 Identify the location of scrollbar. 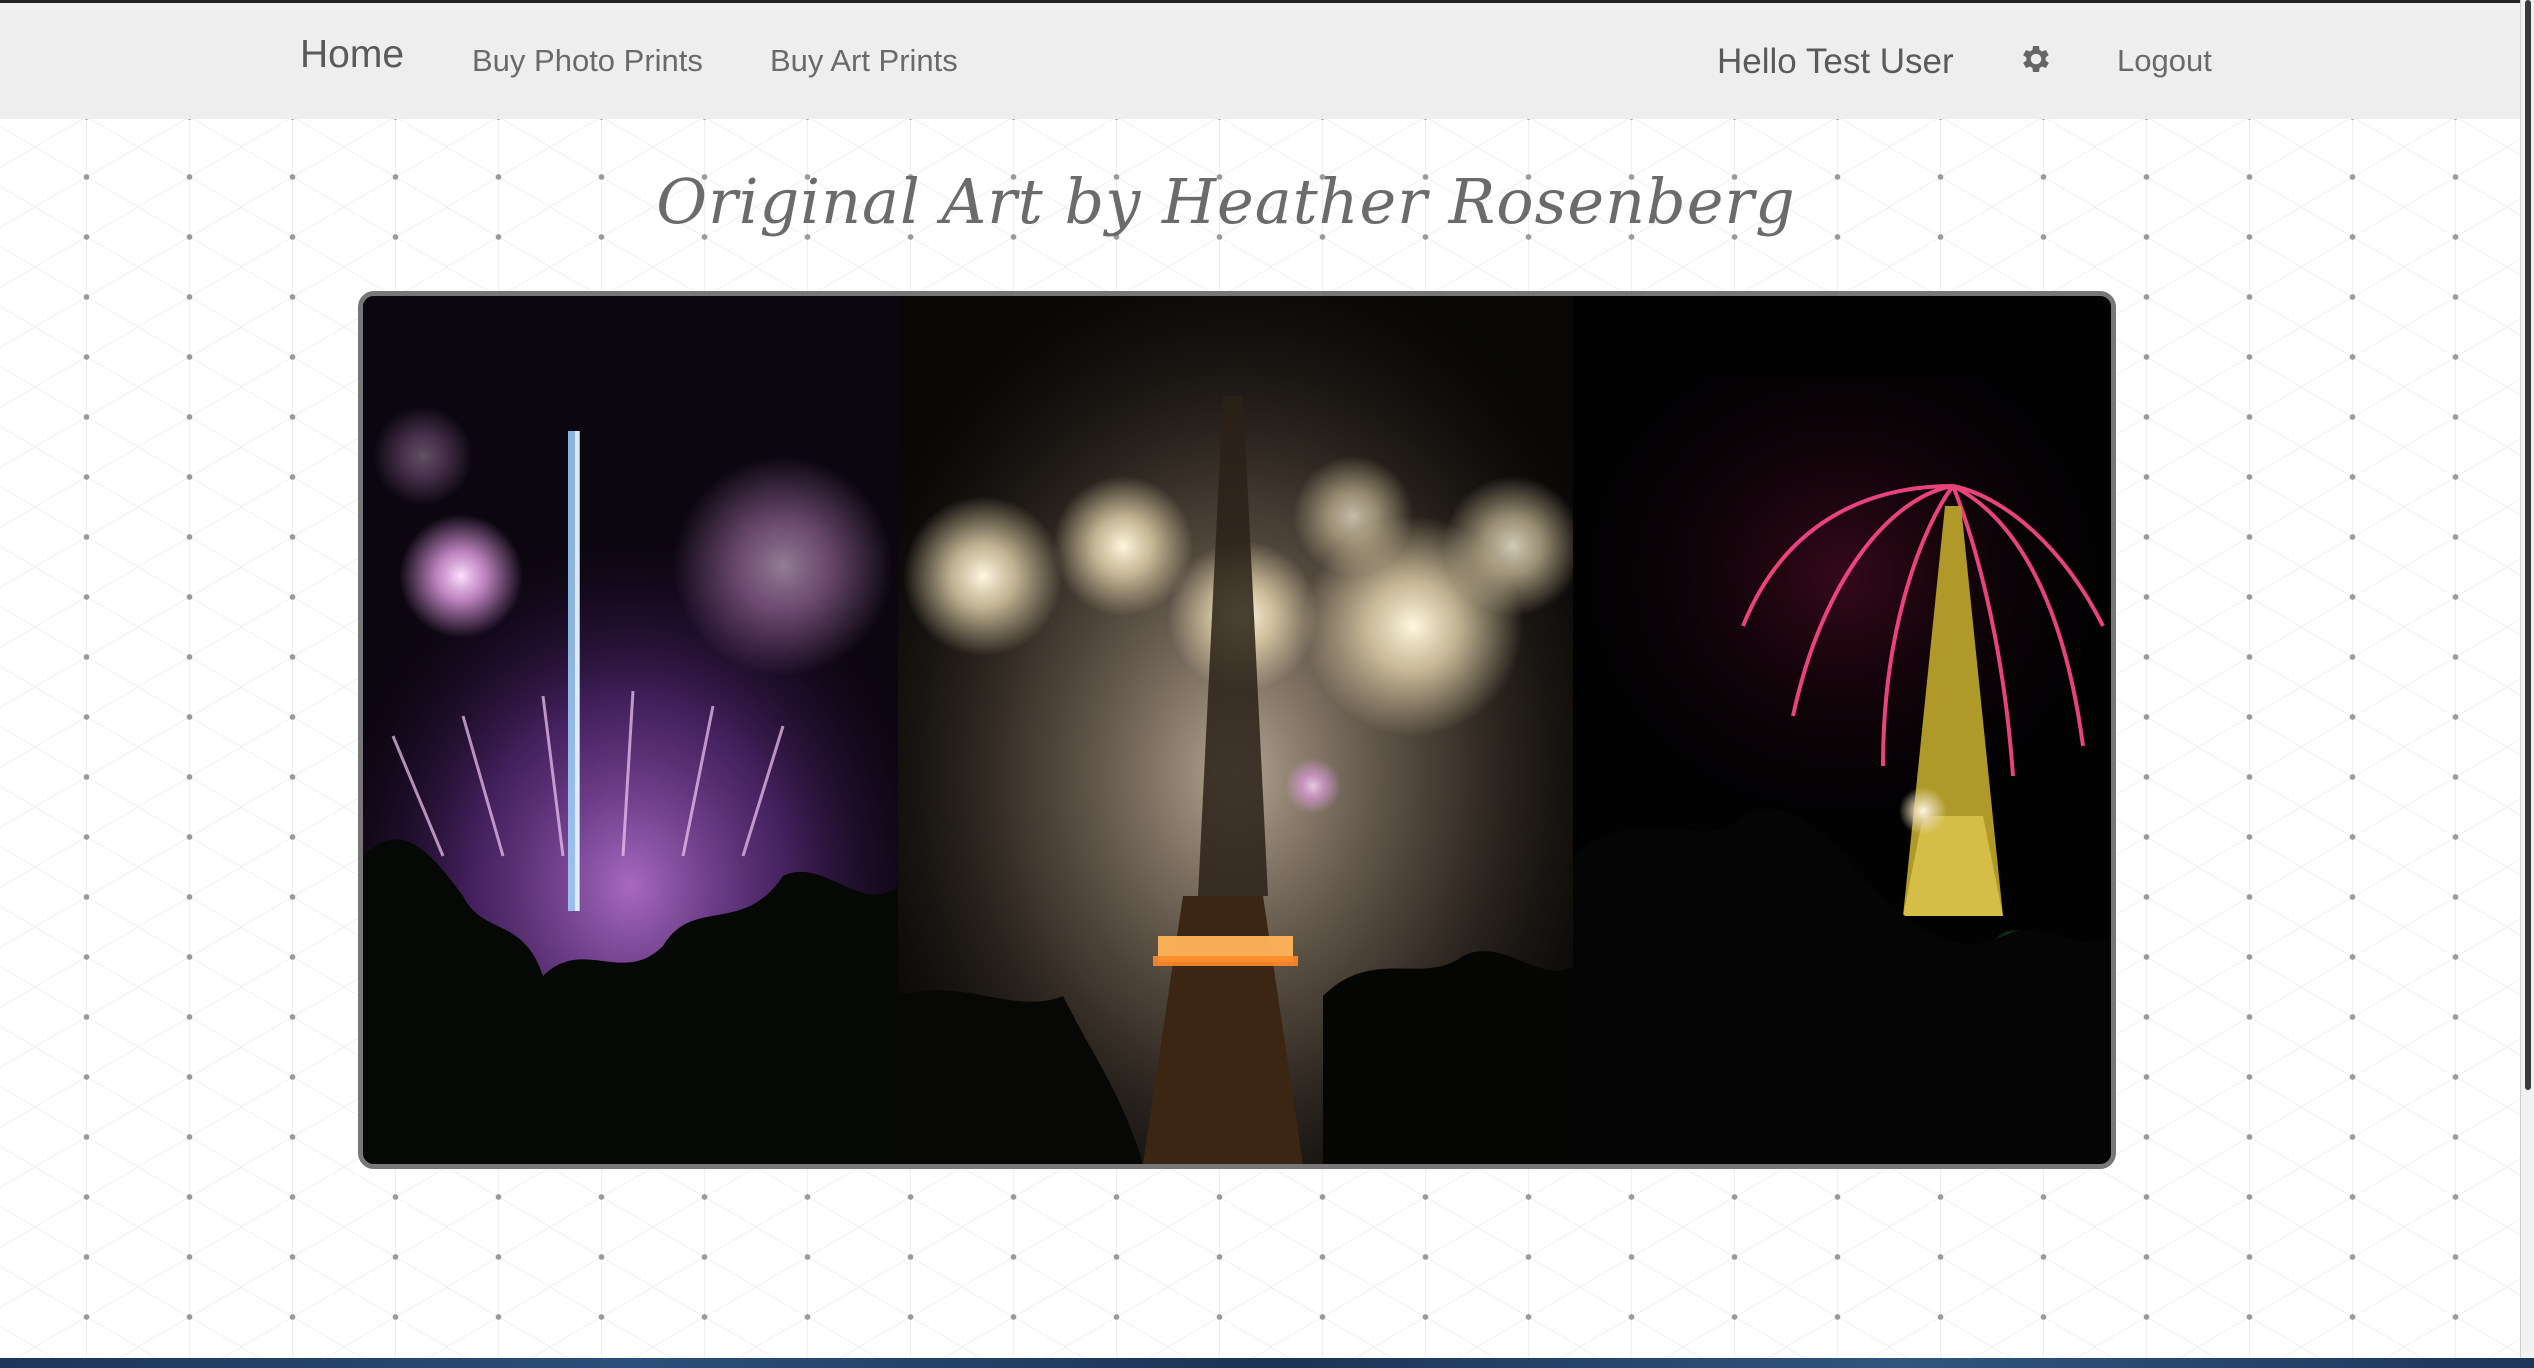
(2527, 684).